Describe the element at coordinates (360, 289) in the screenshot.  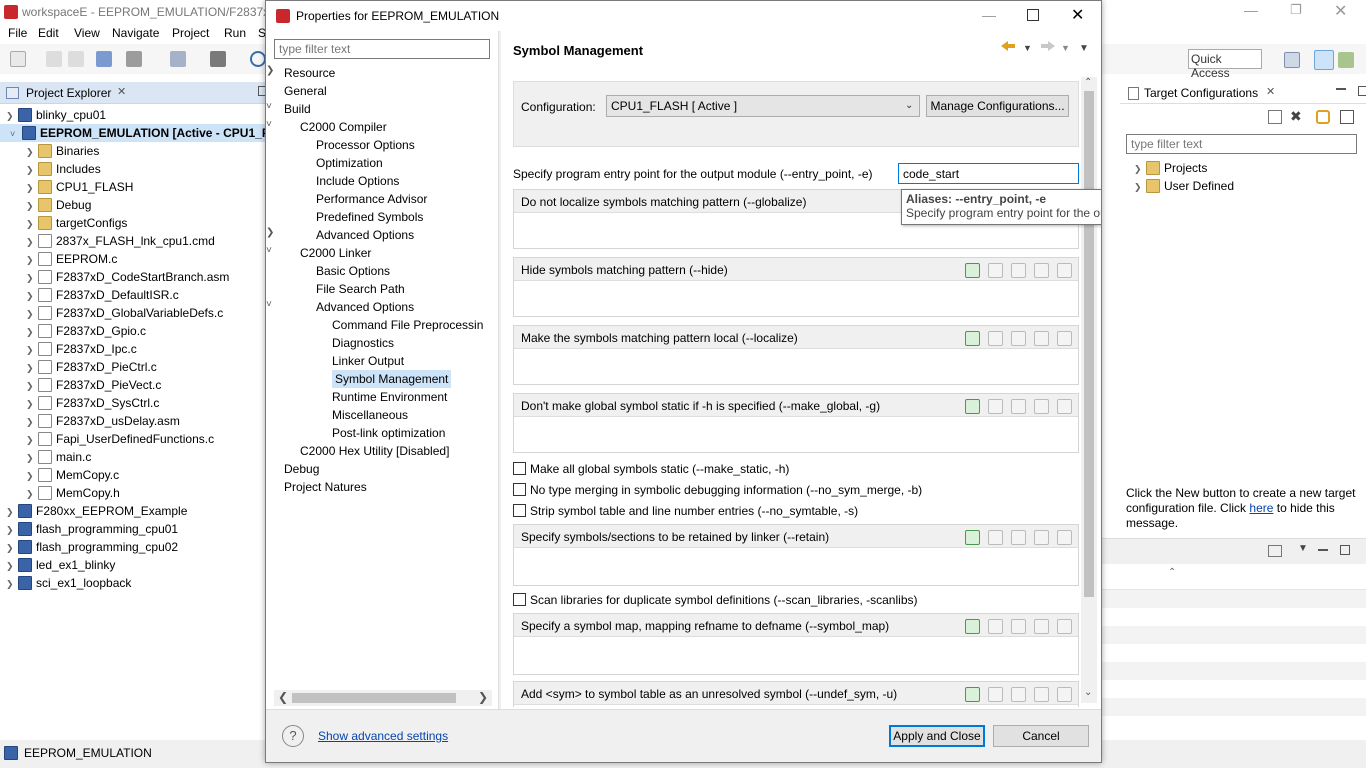
I see `nav-item: File Search Path` at that location.